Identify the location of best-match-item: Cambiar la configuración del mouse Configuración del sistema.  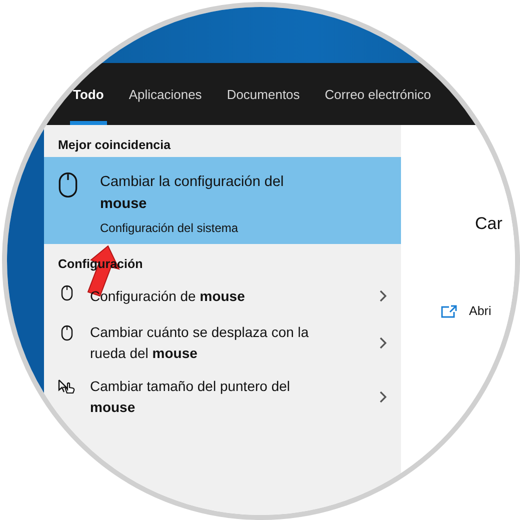
(222, 200).